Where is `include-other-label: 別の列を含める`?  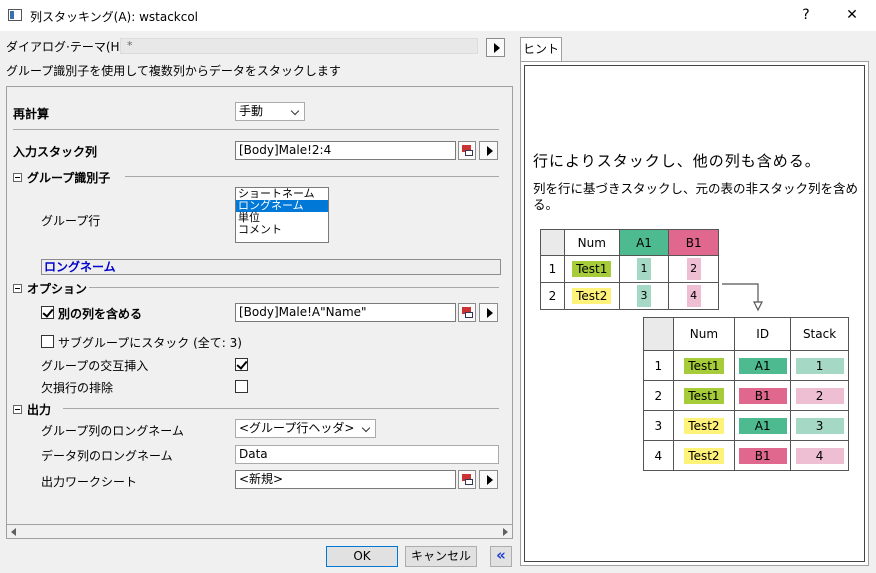 include-other-label: 別の列を含める is located at coordinates (100, 314).